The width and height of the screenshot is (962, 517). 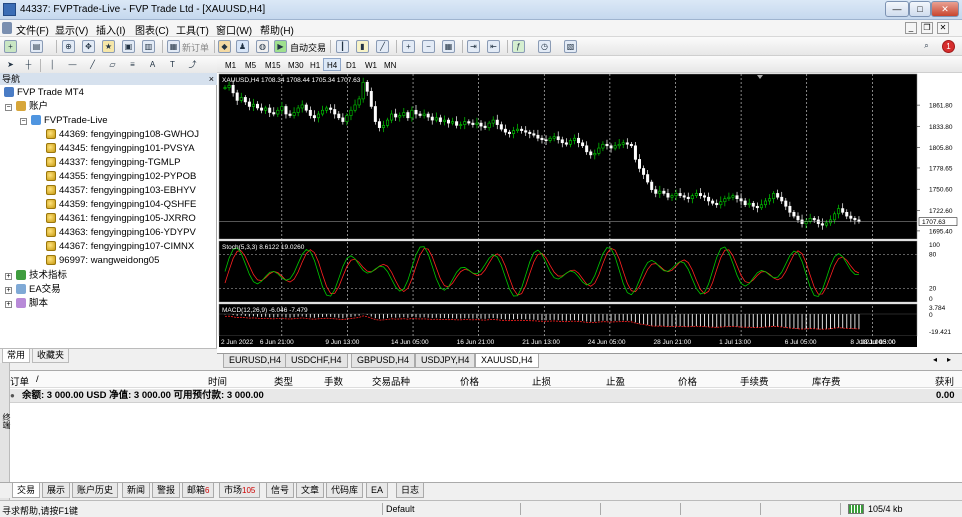 I want to click on crosshair-icon: ┼, so click(x=28, y=65).